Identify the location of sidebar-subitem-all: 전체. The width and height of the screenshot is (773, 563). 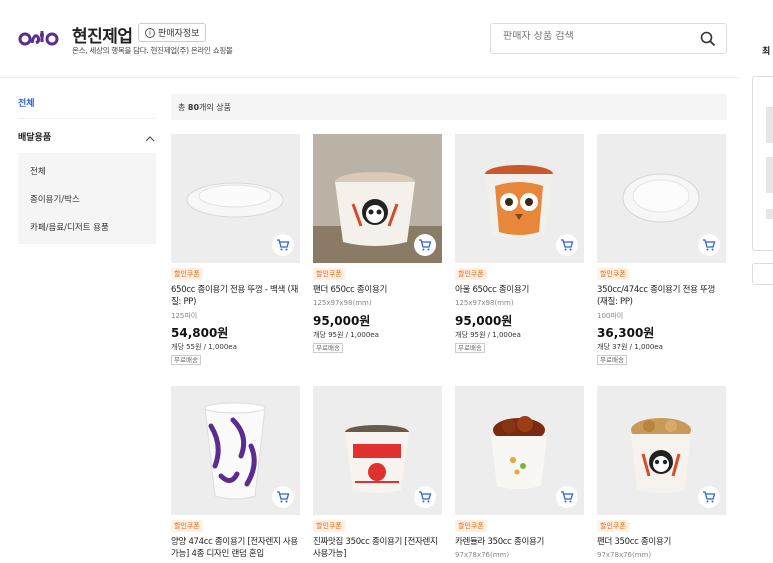
(38, 171).